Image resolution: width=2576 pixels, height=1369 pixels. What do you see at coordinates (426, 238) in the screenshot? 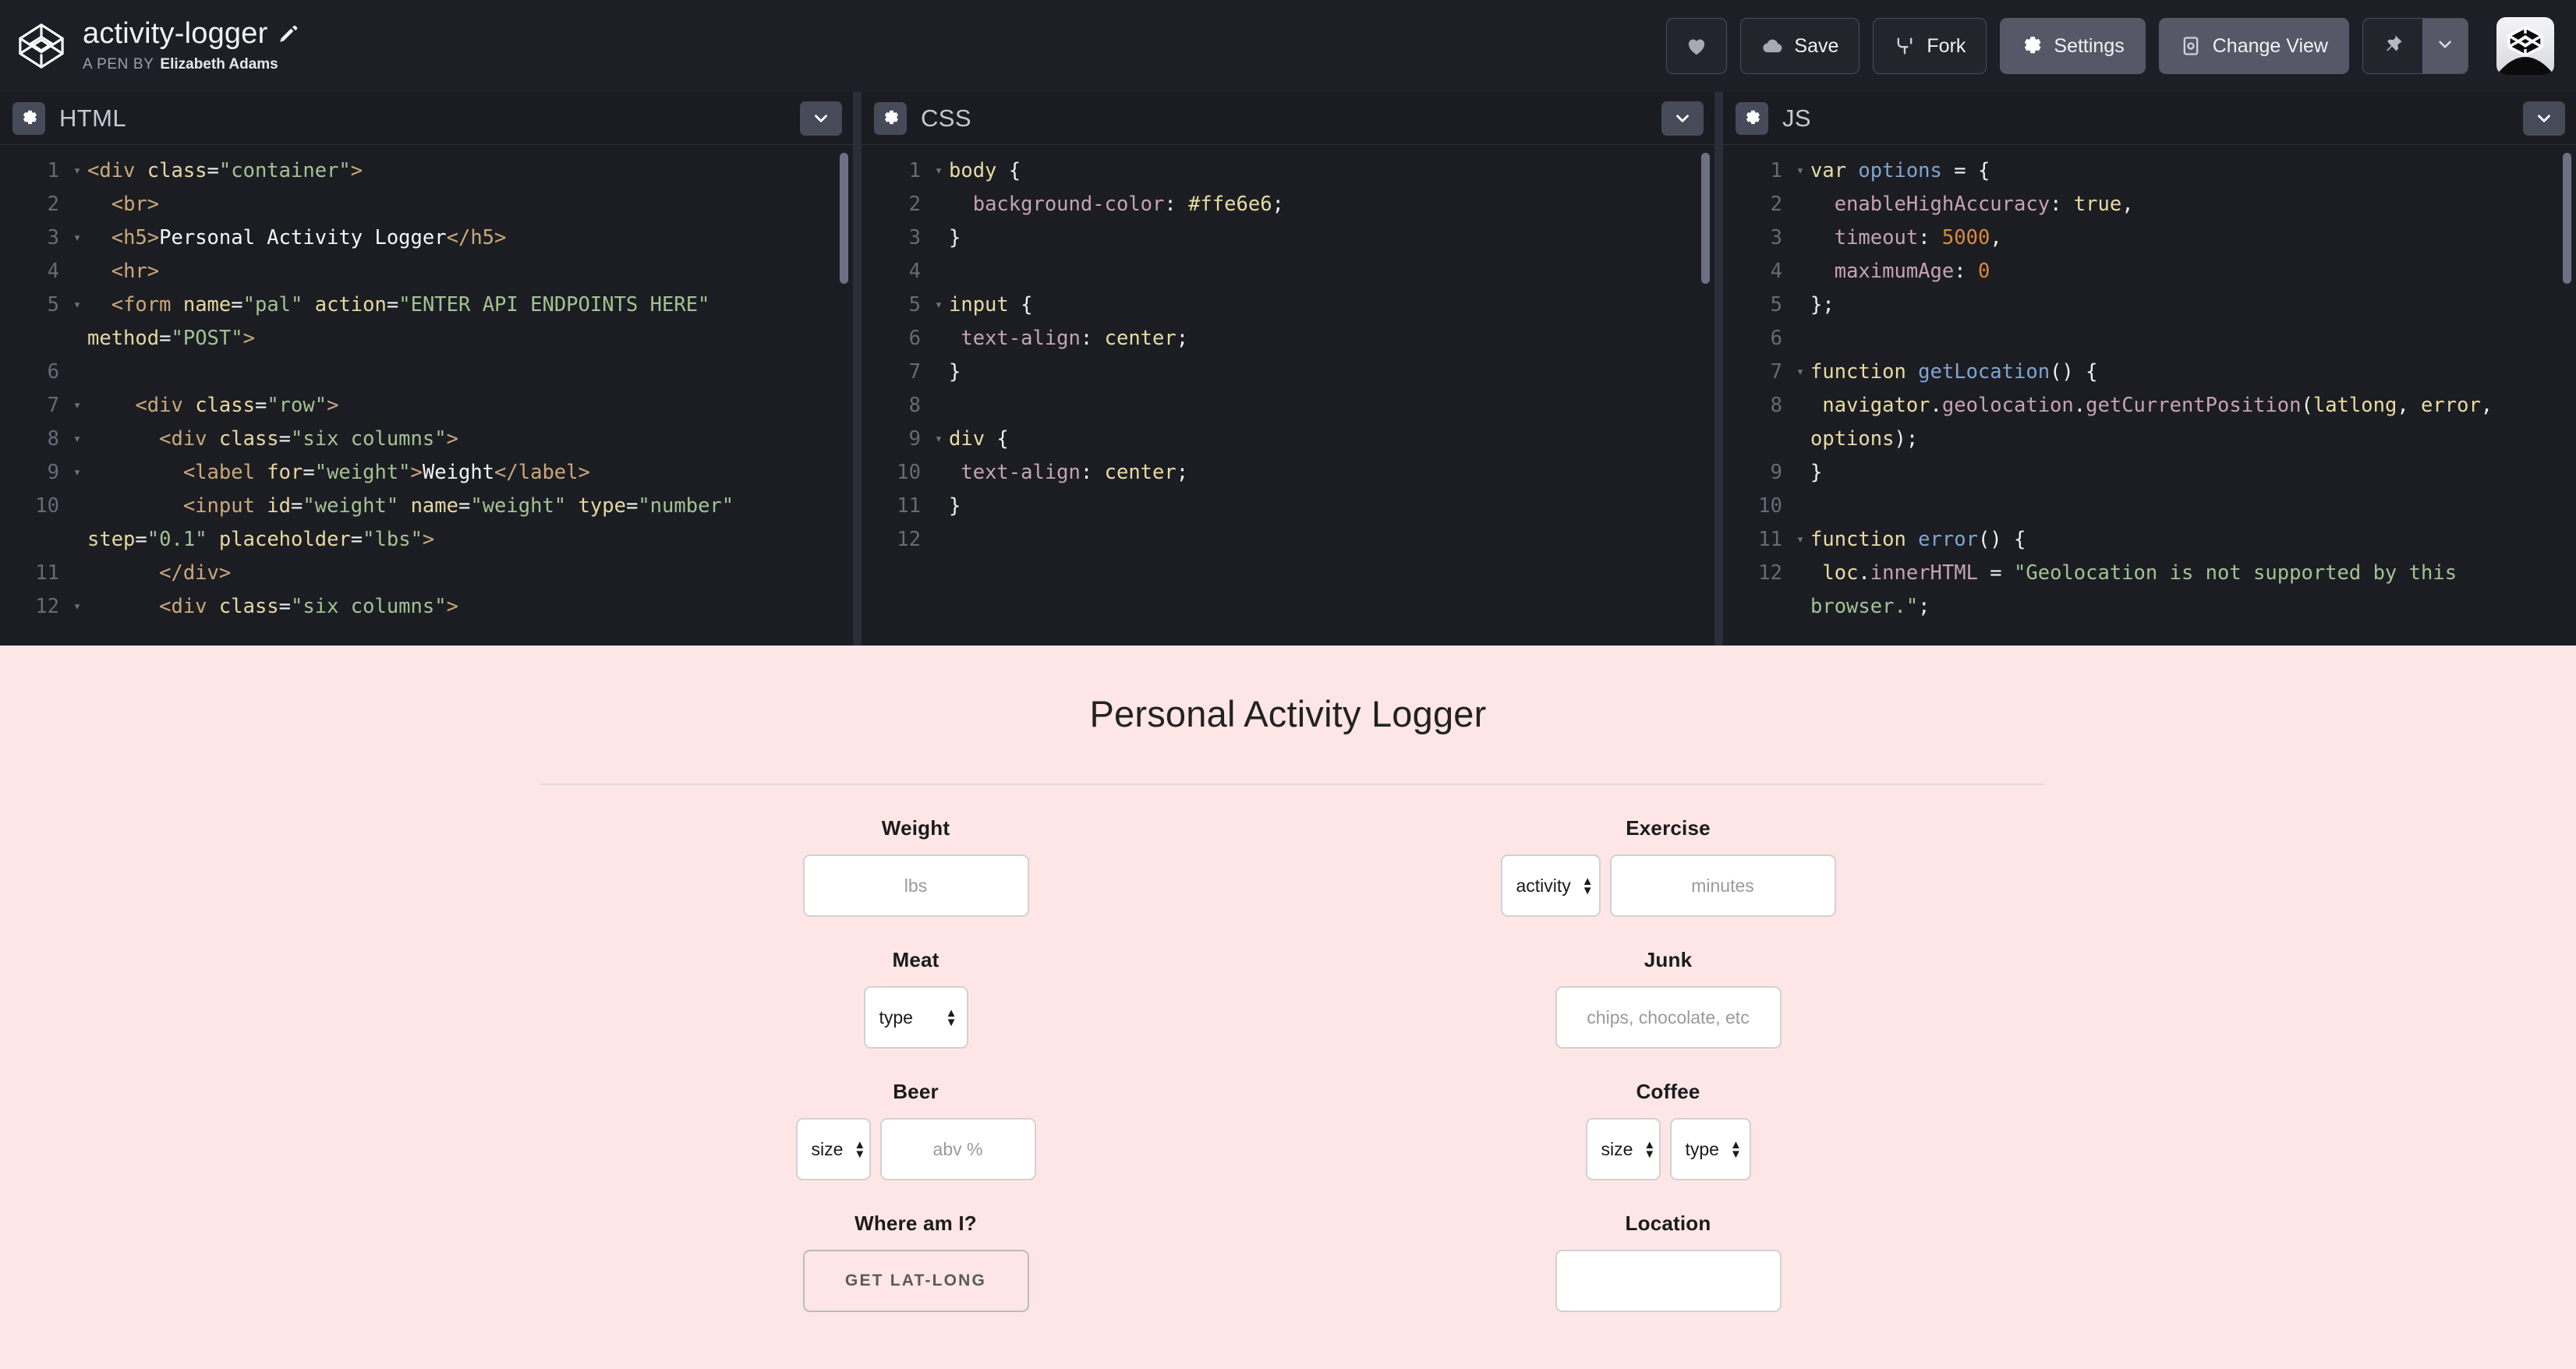
I see `code-line: 3 ▾ <h5>Personal Activity Logger</h5>` at bounding box center [426, 238].